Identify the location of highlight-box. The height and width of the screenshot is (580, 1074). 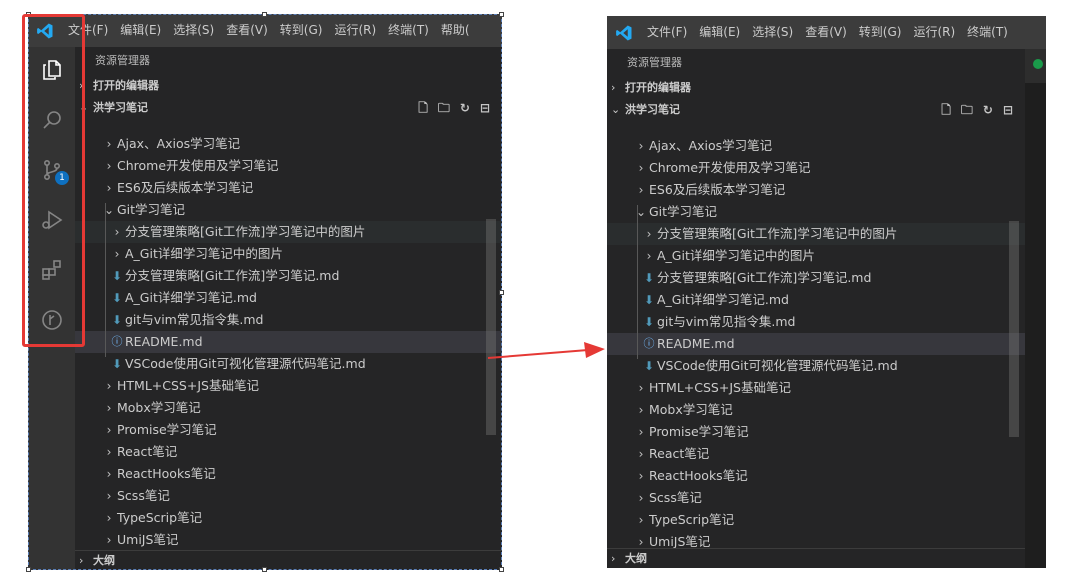
(53, 180).